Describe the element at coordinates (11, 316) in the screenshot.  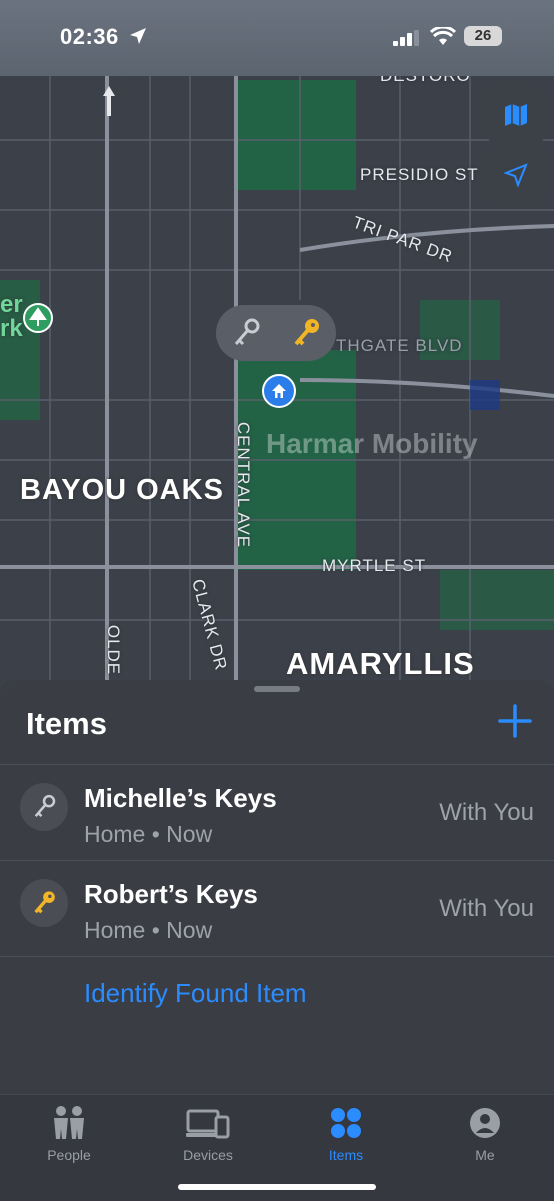
I see `park-label-partial: er rk` at that location.